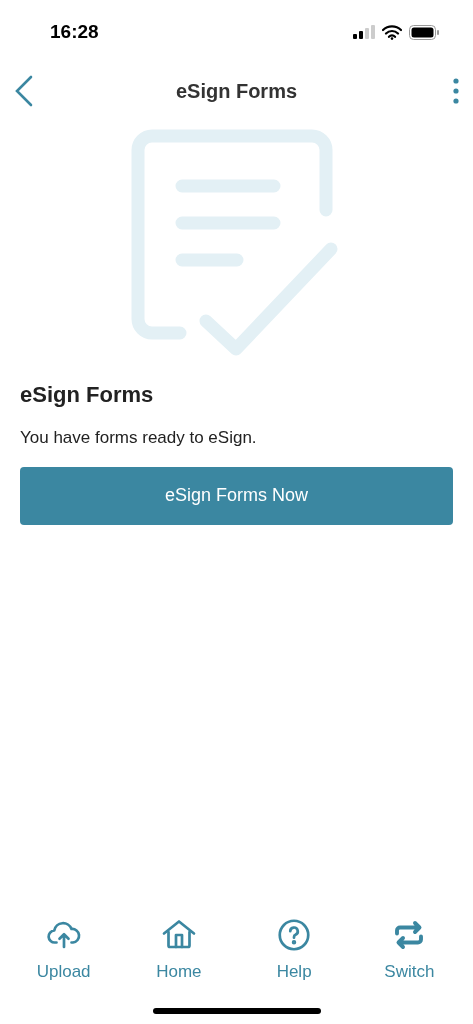 The width and height of the screenshot is (473, 1024). I want to click on message-text: You have forms ready to eSign., so click(139, 438).